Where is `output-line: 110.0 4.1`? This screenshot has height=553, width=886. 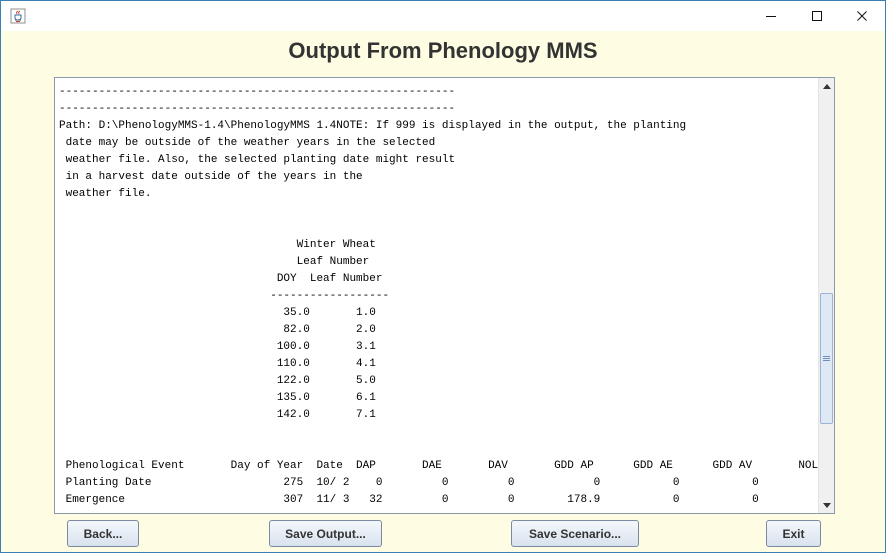 output-line: 110.0 4.1 is located at coordinates (217, 364).